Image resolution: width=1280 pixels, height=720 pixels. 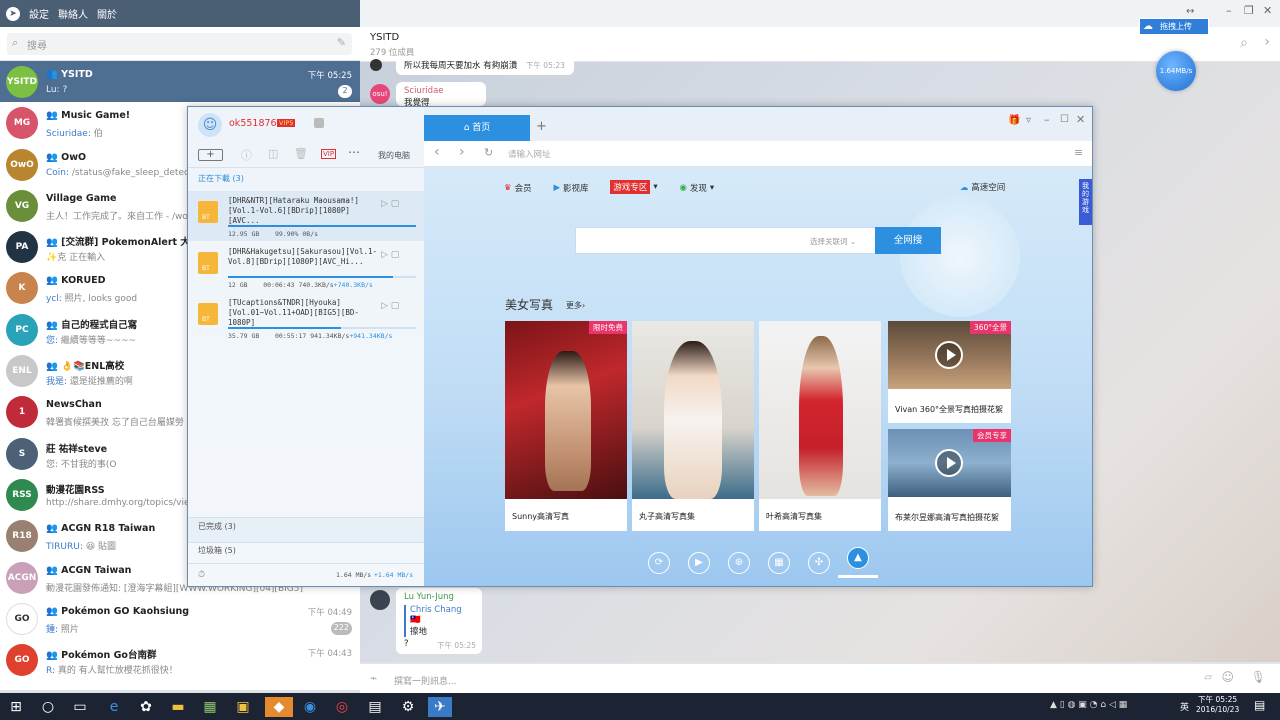 I want to click on play-dock-icon: ▶, so click(x=699, y=563).